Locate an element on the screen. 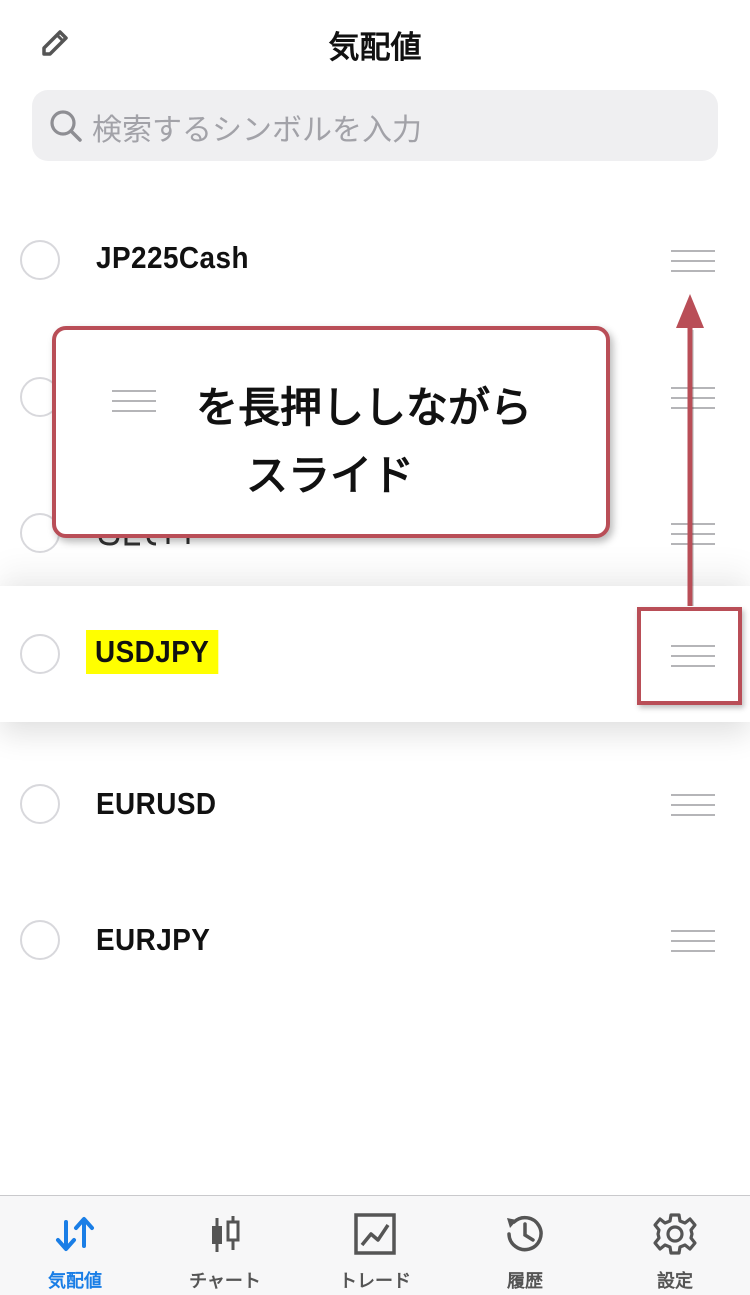 This screenshot has width=750, height=1295. tab-chart: チャート is located at coordinates (225, 1245).